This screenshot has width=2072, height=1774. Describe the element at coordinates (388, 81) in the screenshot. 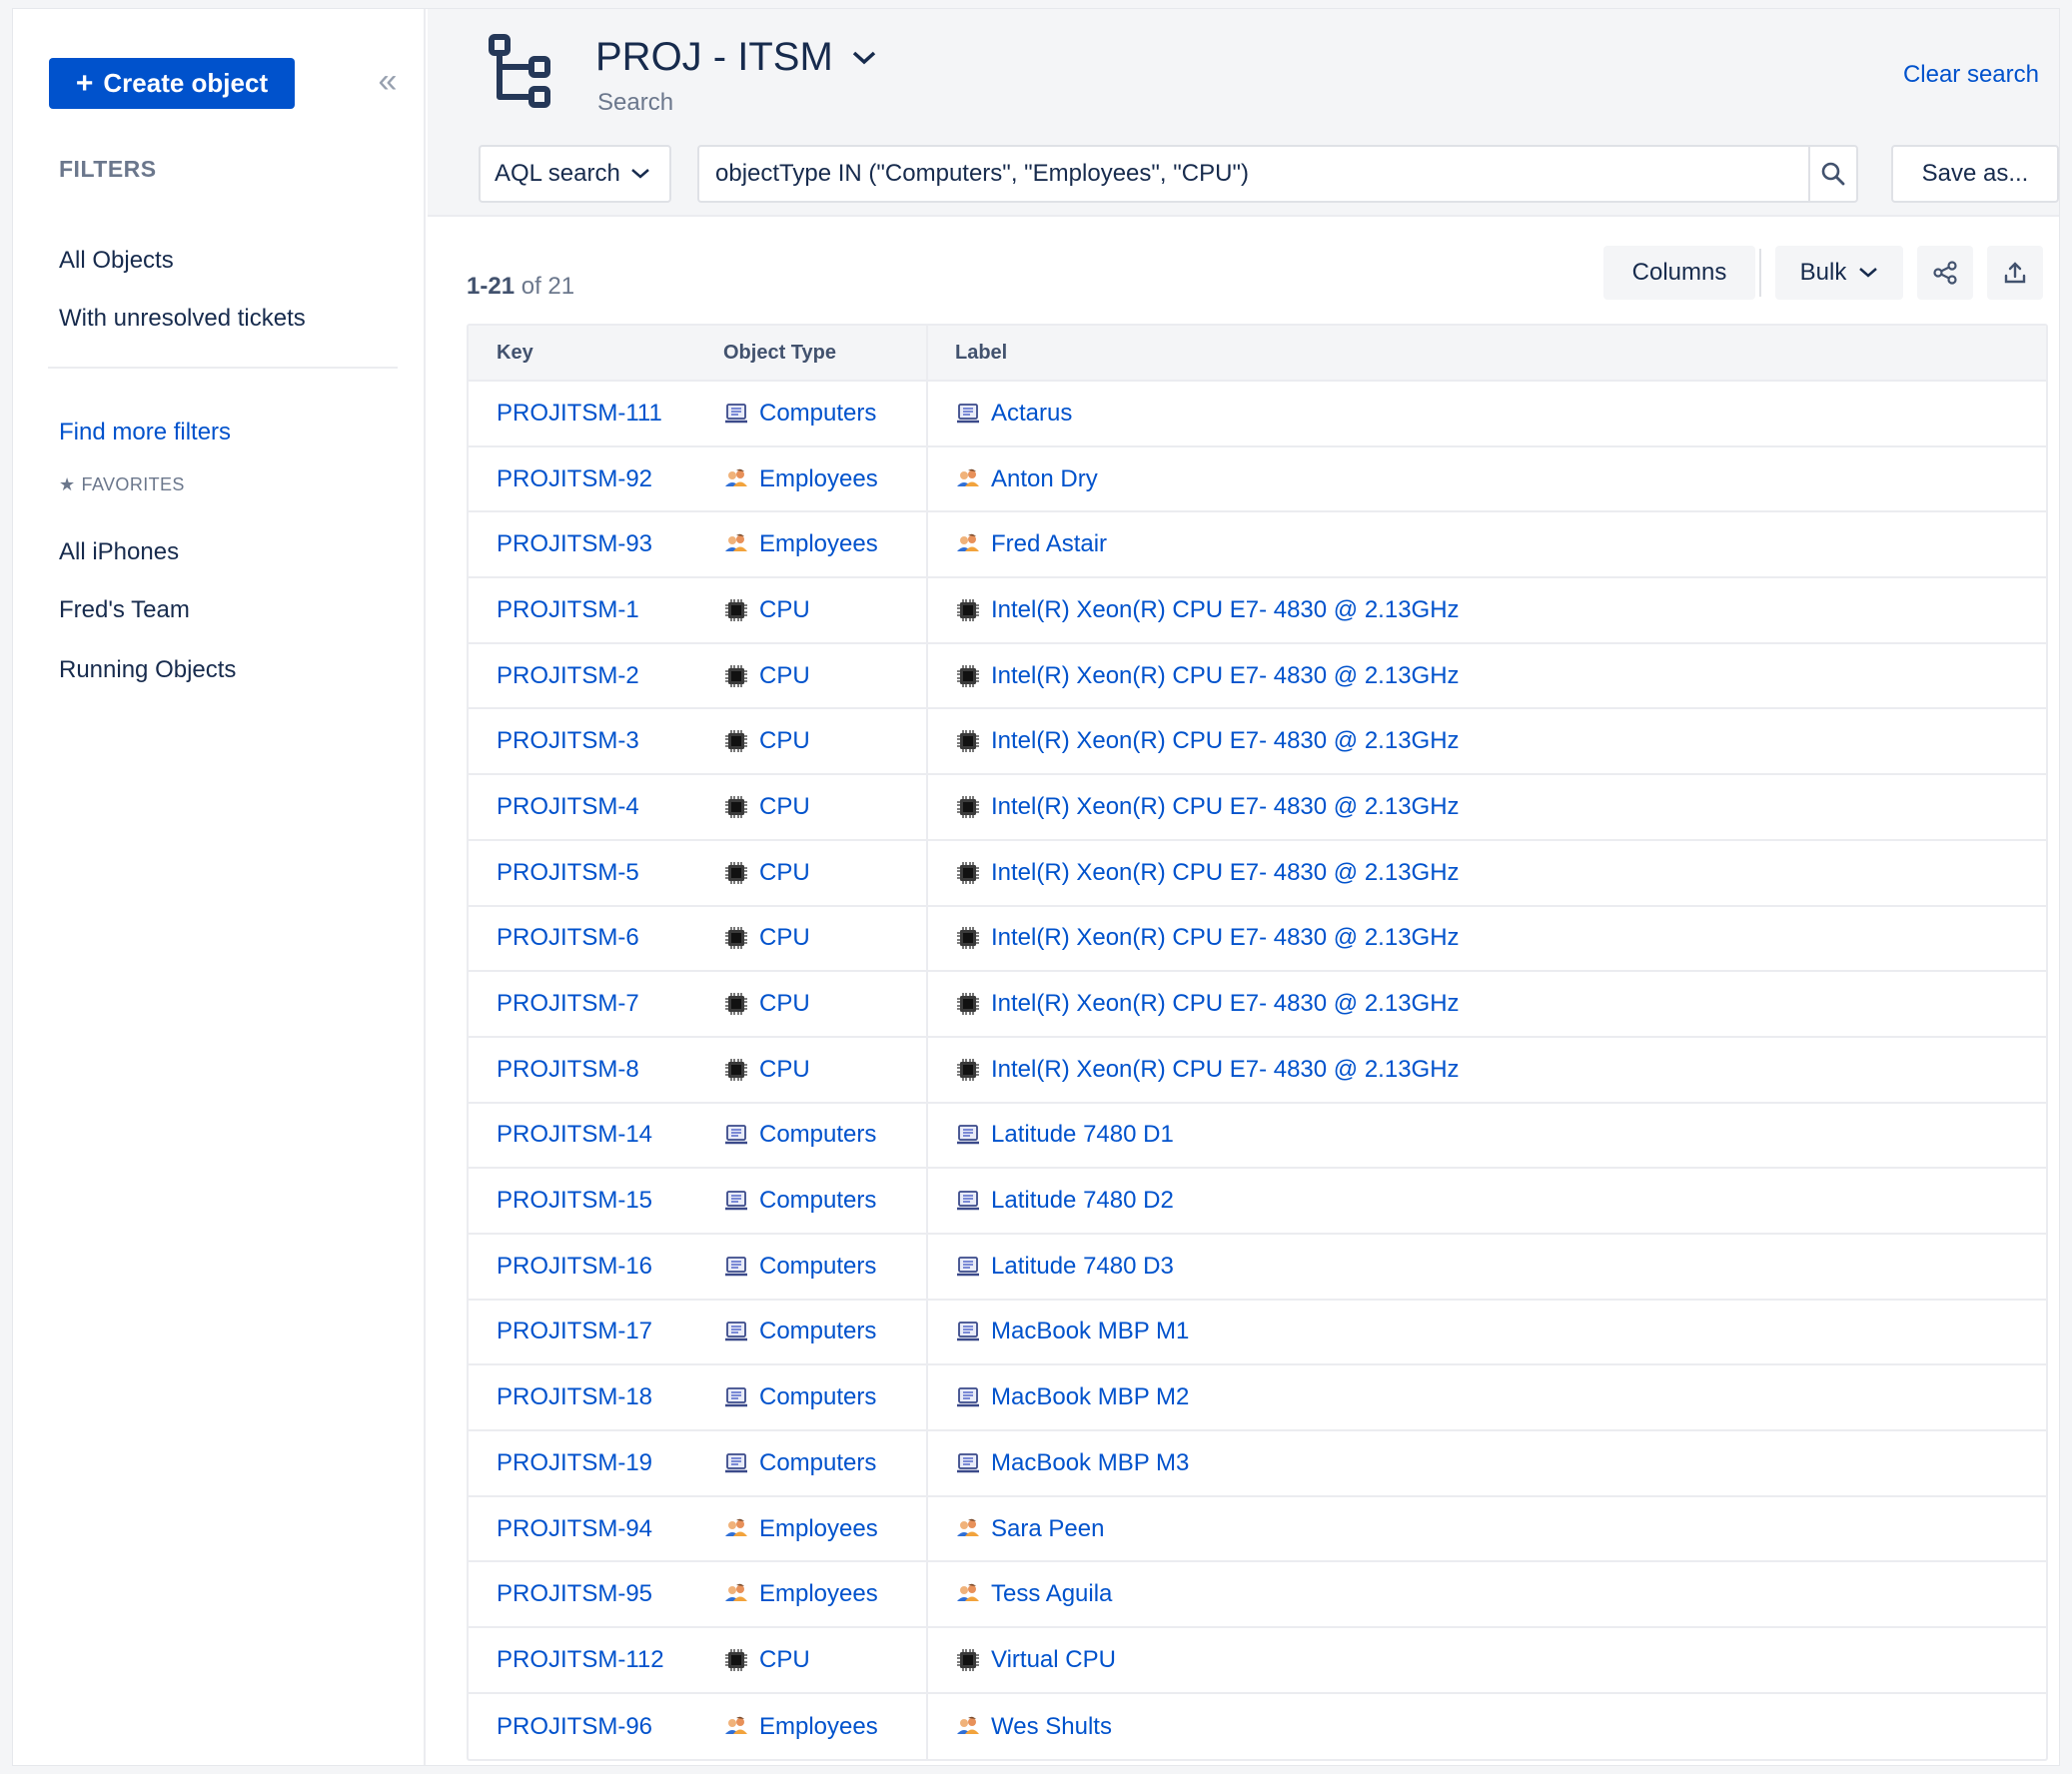

I see `collapse-sidebar-icon: «` at that location.